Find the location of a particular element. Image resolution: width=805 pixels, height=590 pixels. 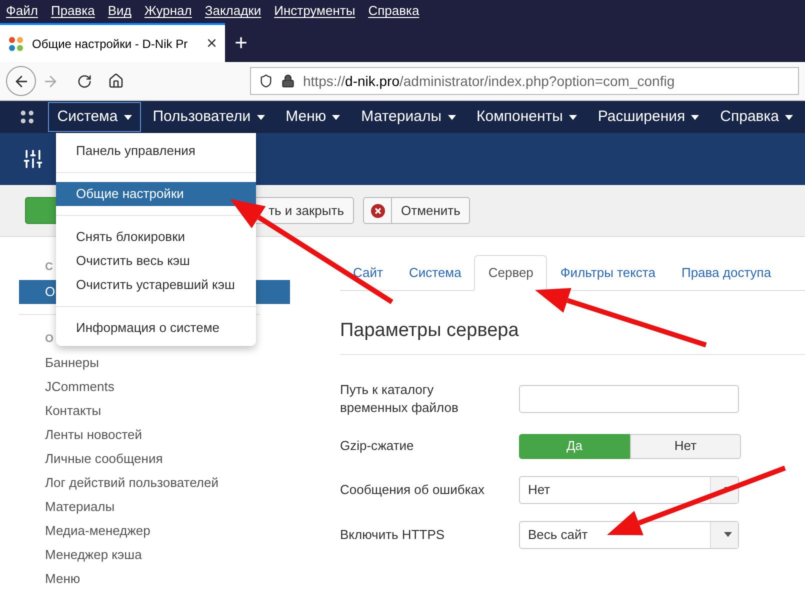

menu-item: Вид is located at coordinates (120, 11).